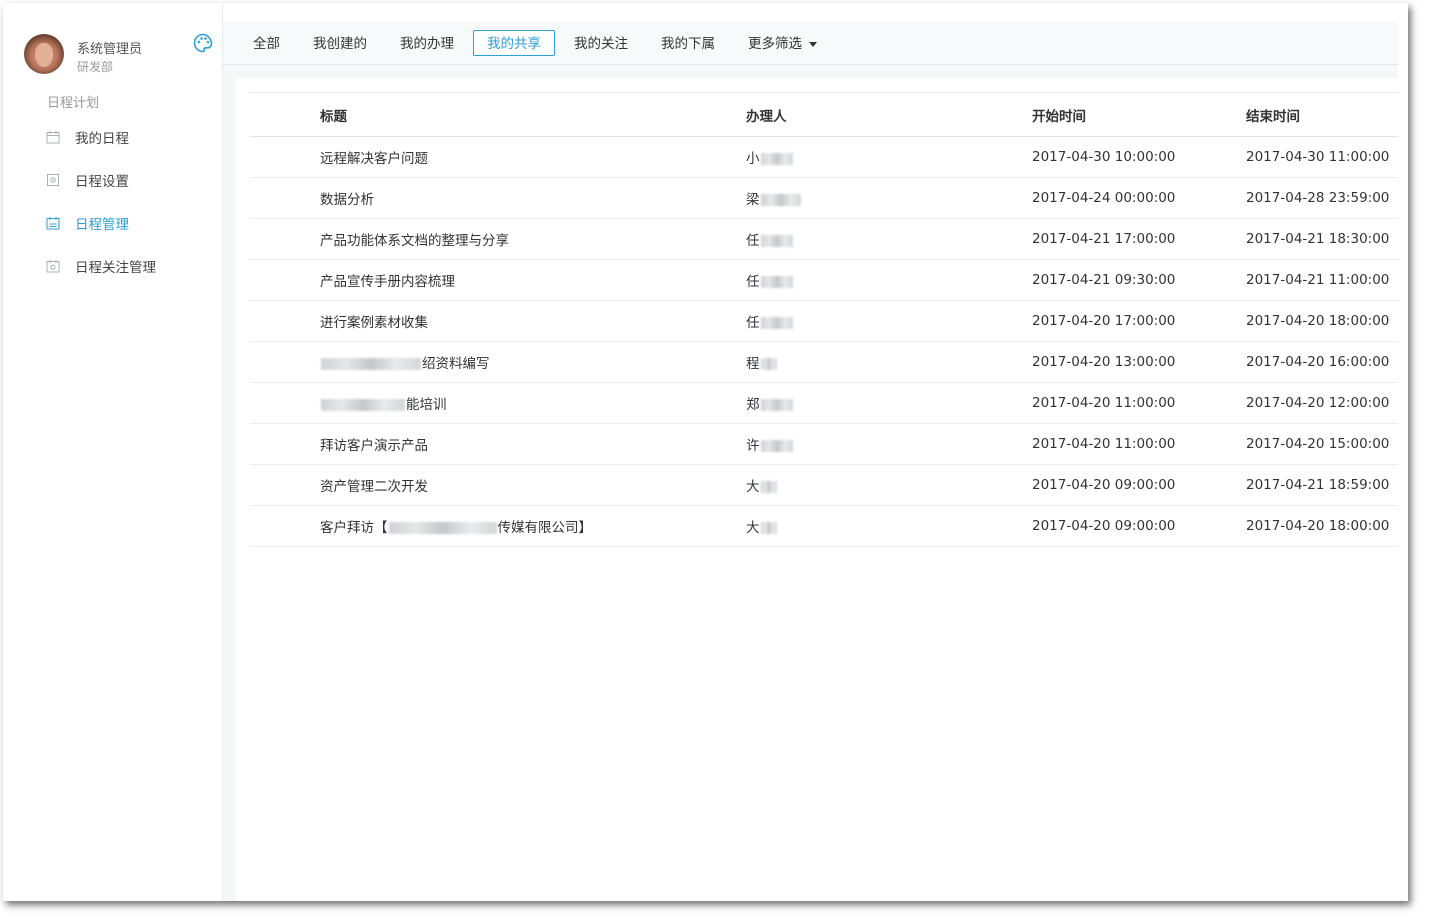 The image size is (1430, 923). What do you see at coordinates (514, 43) in the screenshot?
I see `tab-my-shared: 我的共享` at bounding box center [514, 43].